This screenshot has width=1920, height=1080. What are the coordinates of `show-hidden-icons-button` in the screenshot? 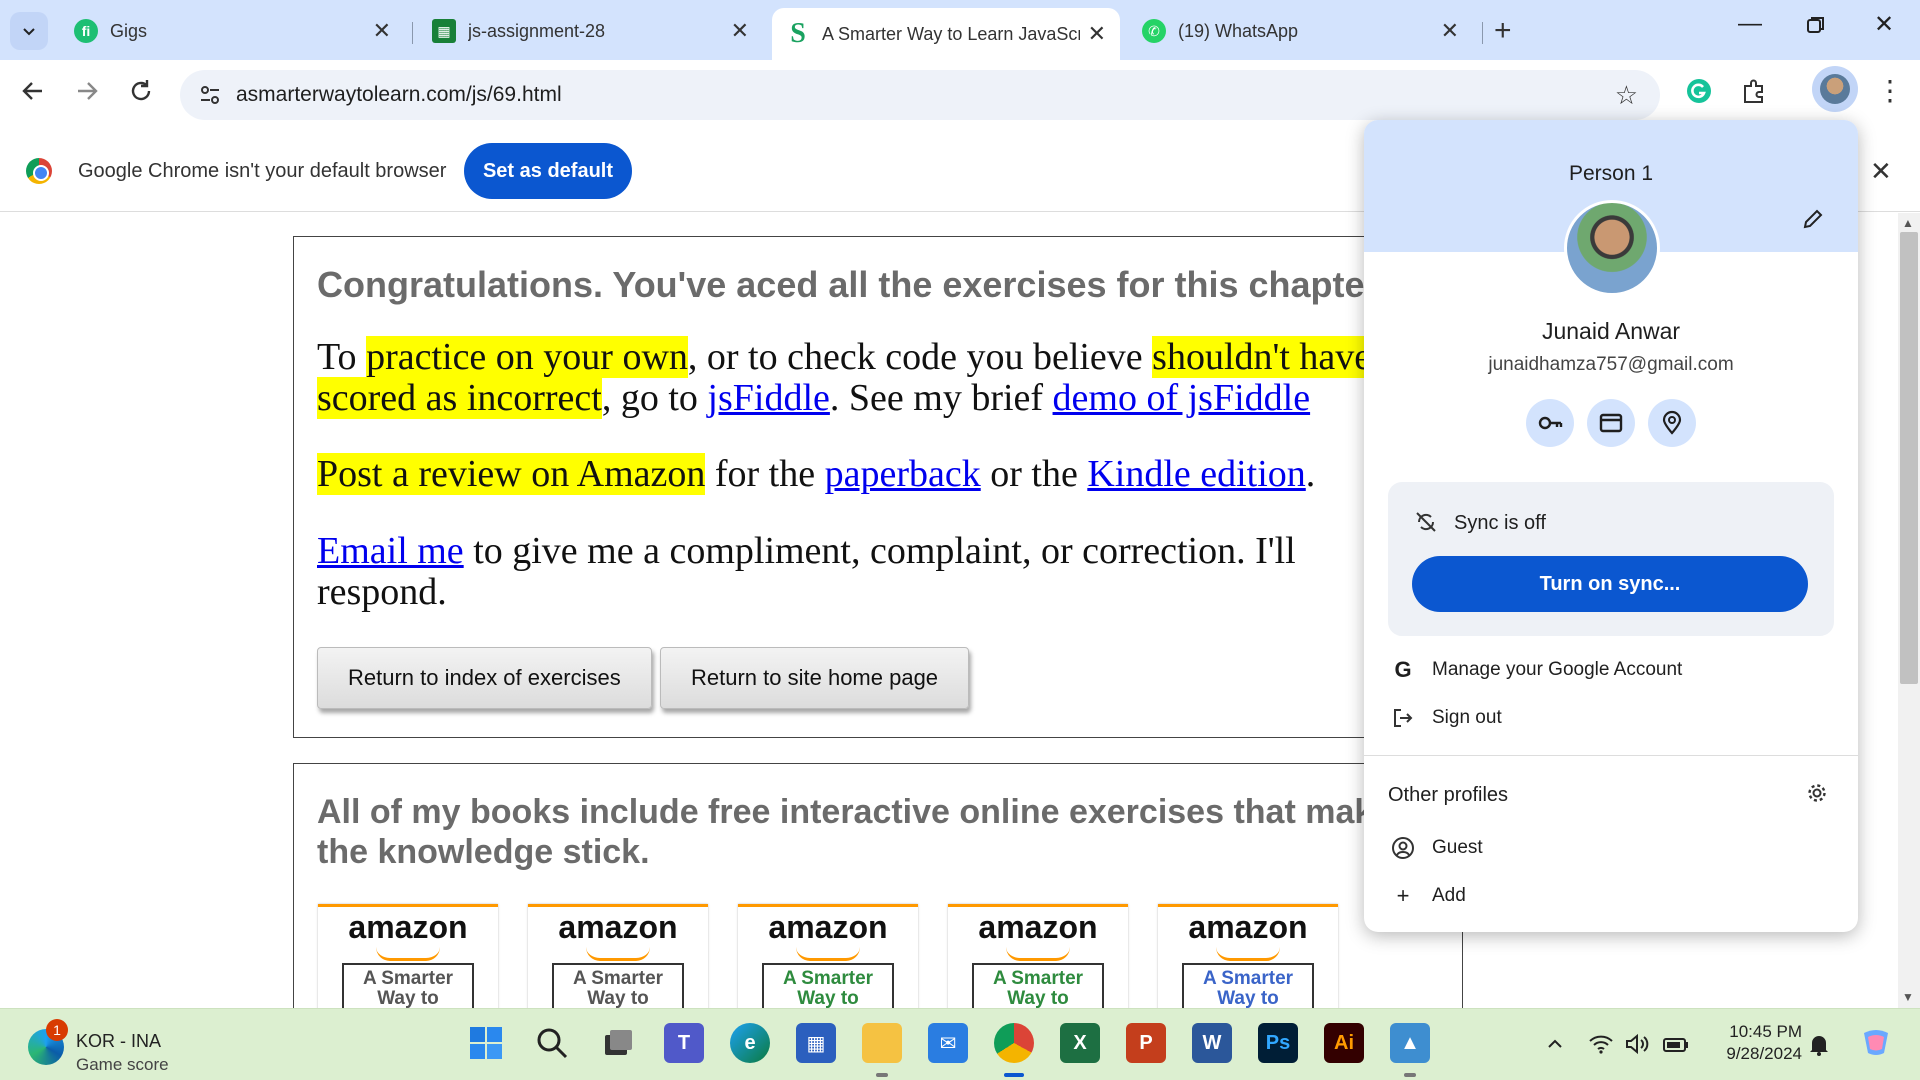 It's located at (1555, 1046).